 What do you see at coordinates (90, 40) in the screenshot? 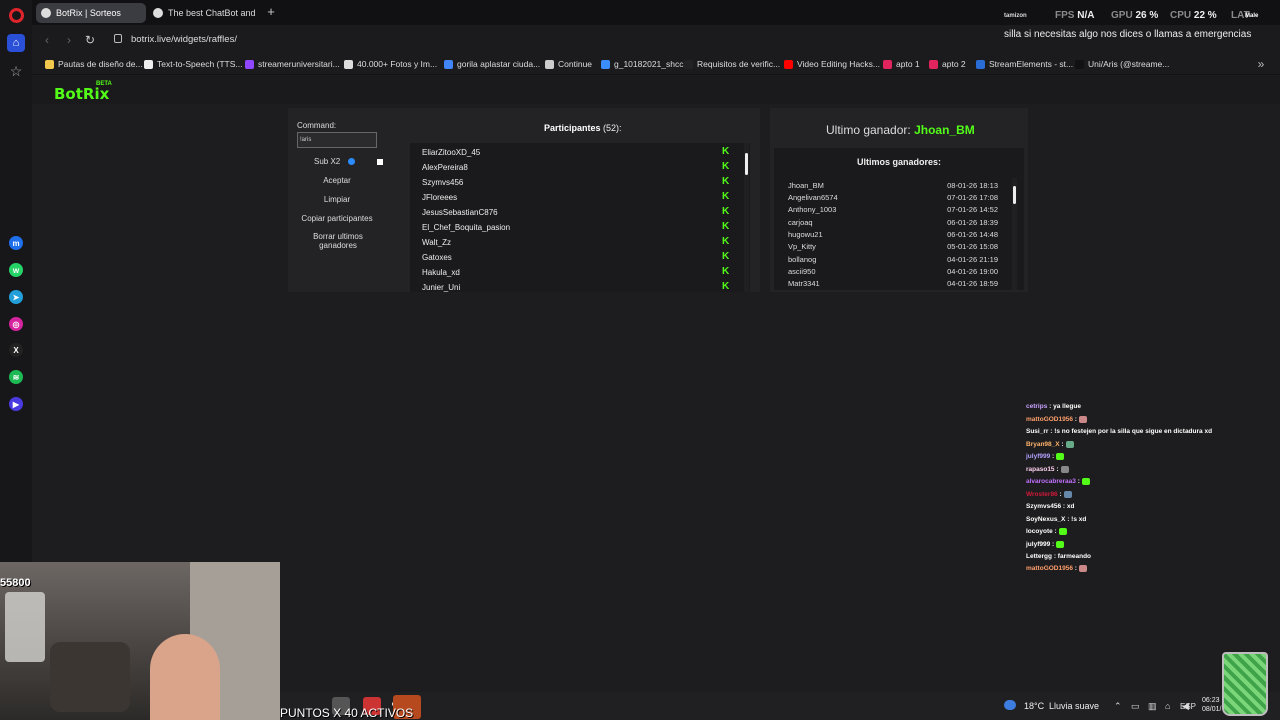
I see `reload-icon: ↻` at bounding box center [90, 40].